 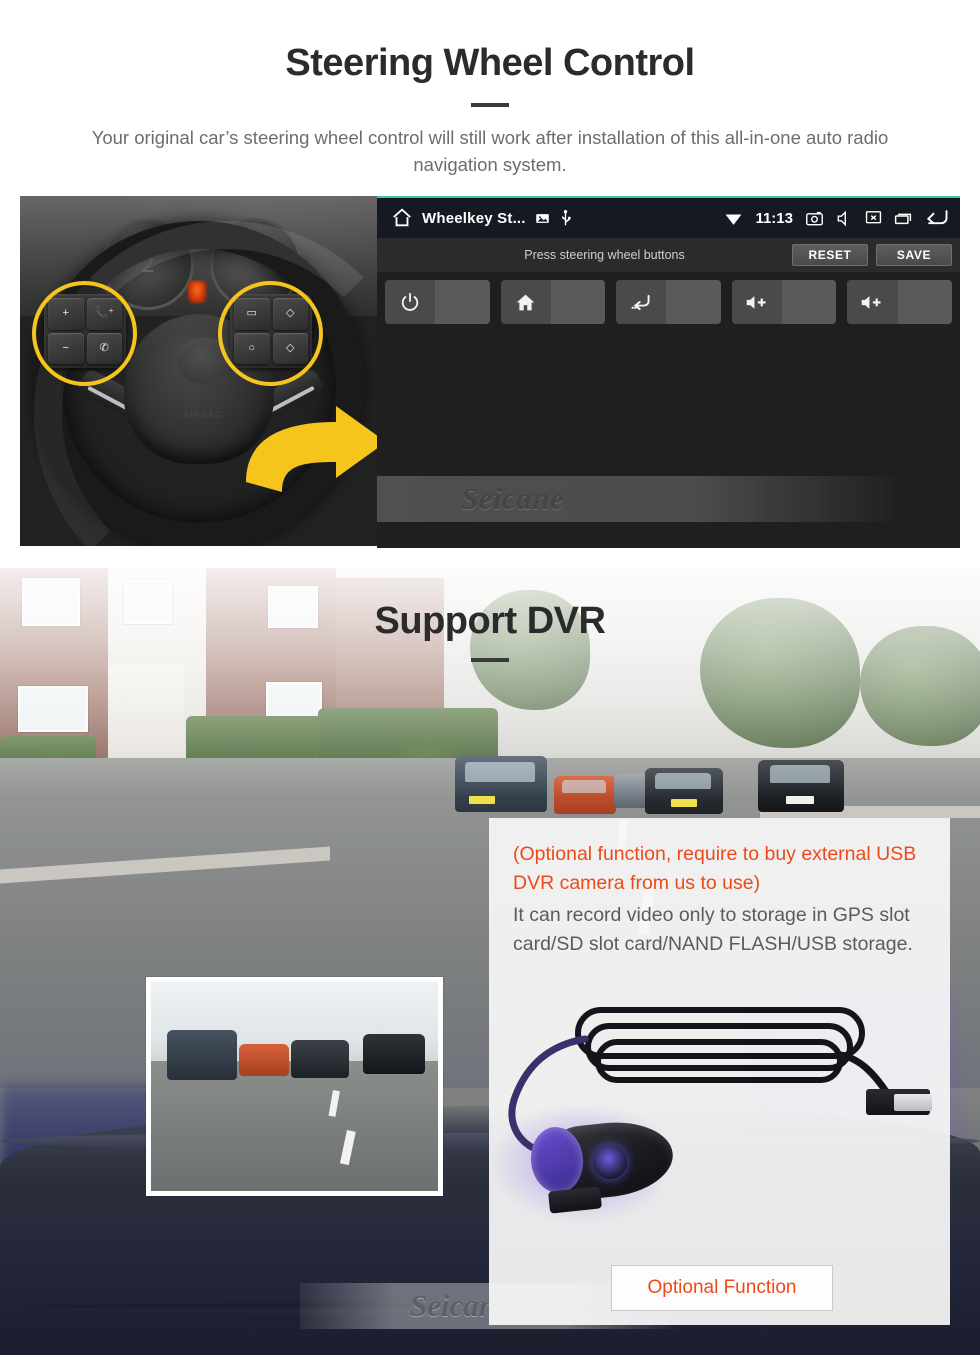 What do you see at coordinates (307, 449) in the screenshot?
I see `yellow-arrow-icon` at bounding box center [307, 449].